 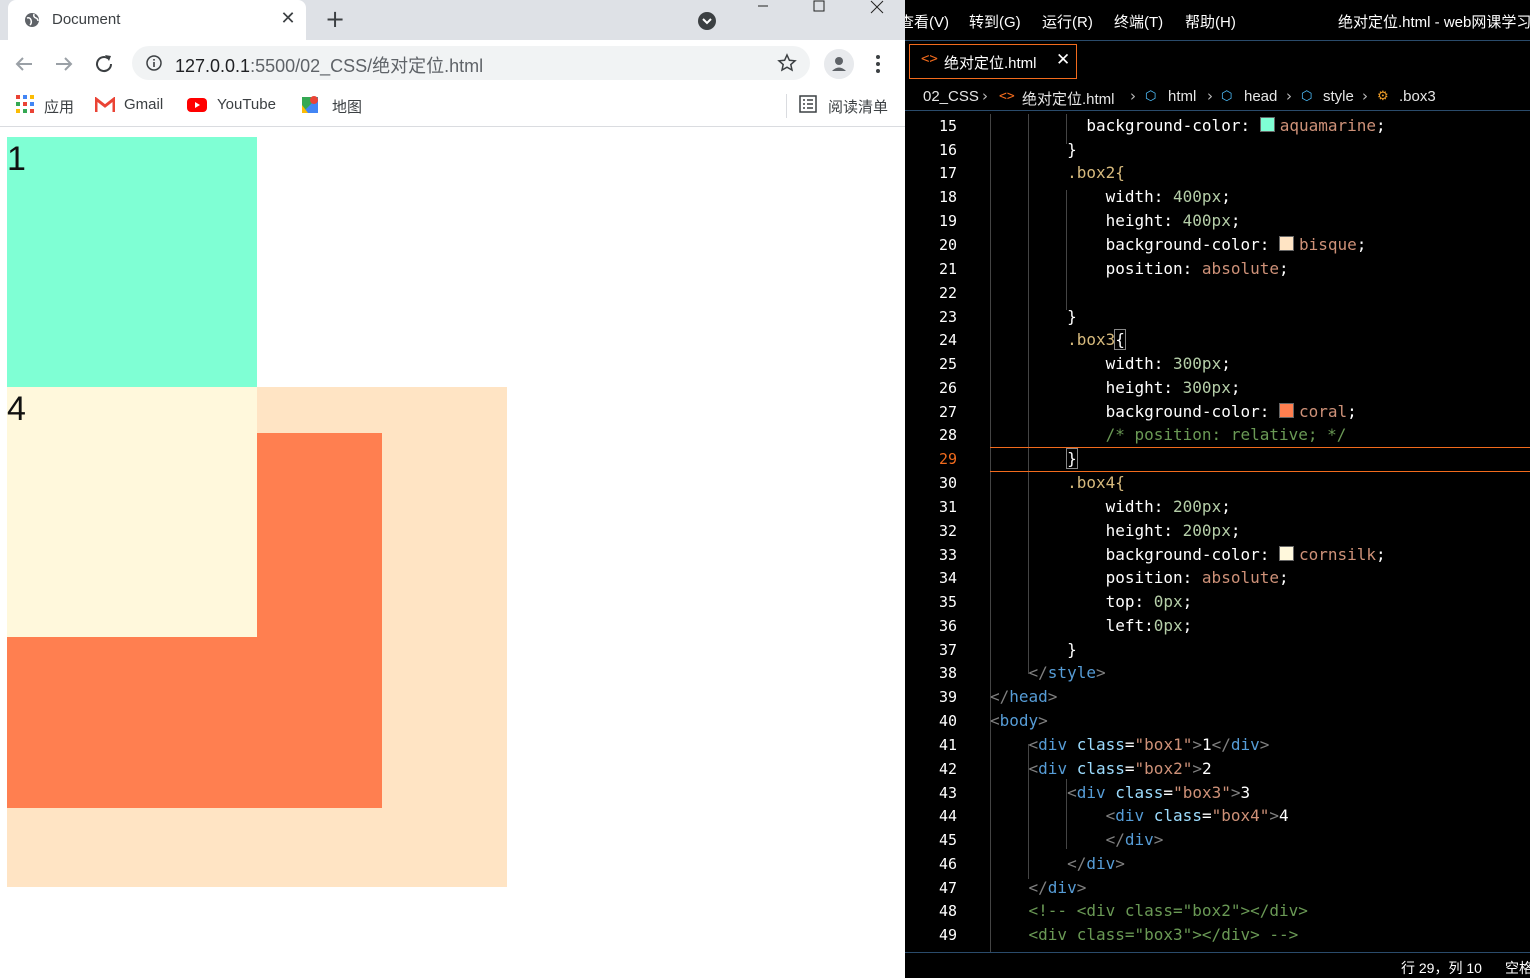 What do you see at coordinates (1168, 506) in the screenshot?
I see `code-text: width: 200px;` at bounding box center [1168, 506].